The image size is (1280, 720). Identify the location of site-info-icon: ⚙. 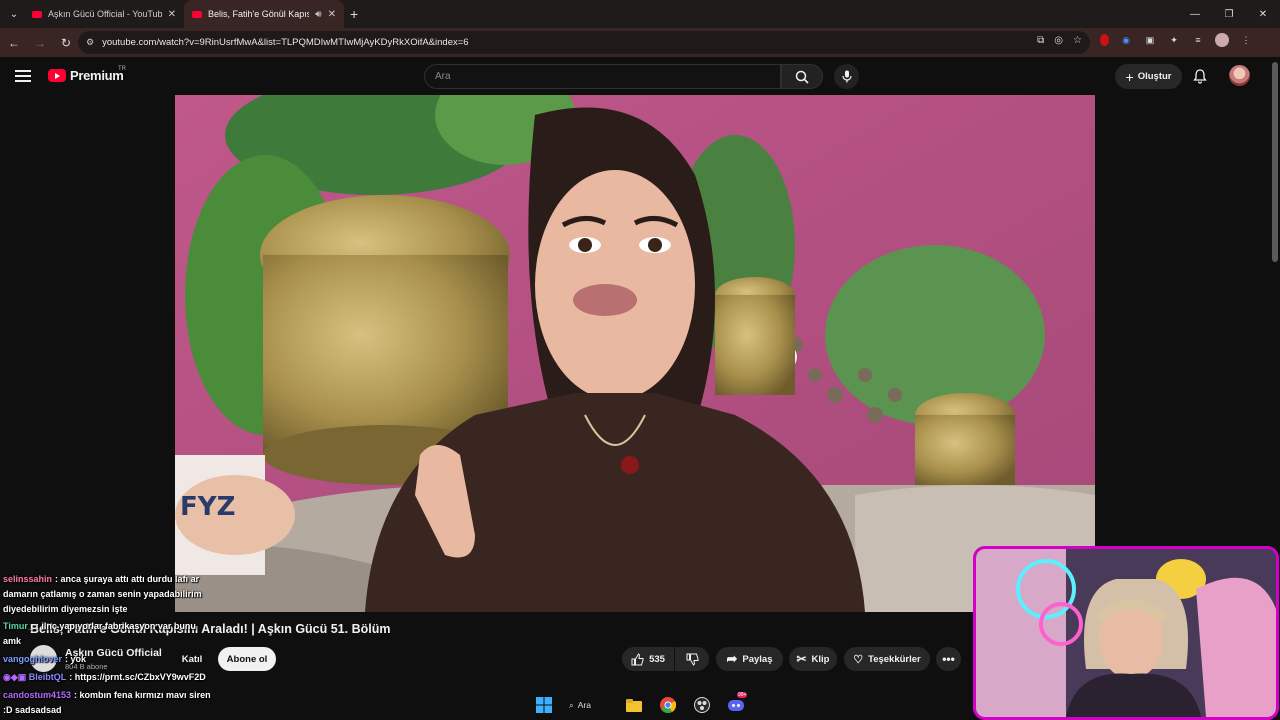
(90, 42).